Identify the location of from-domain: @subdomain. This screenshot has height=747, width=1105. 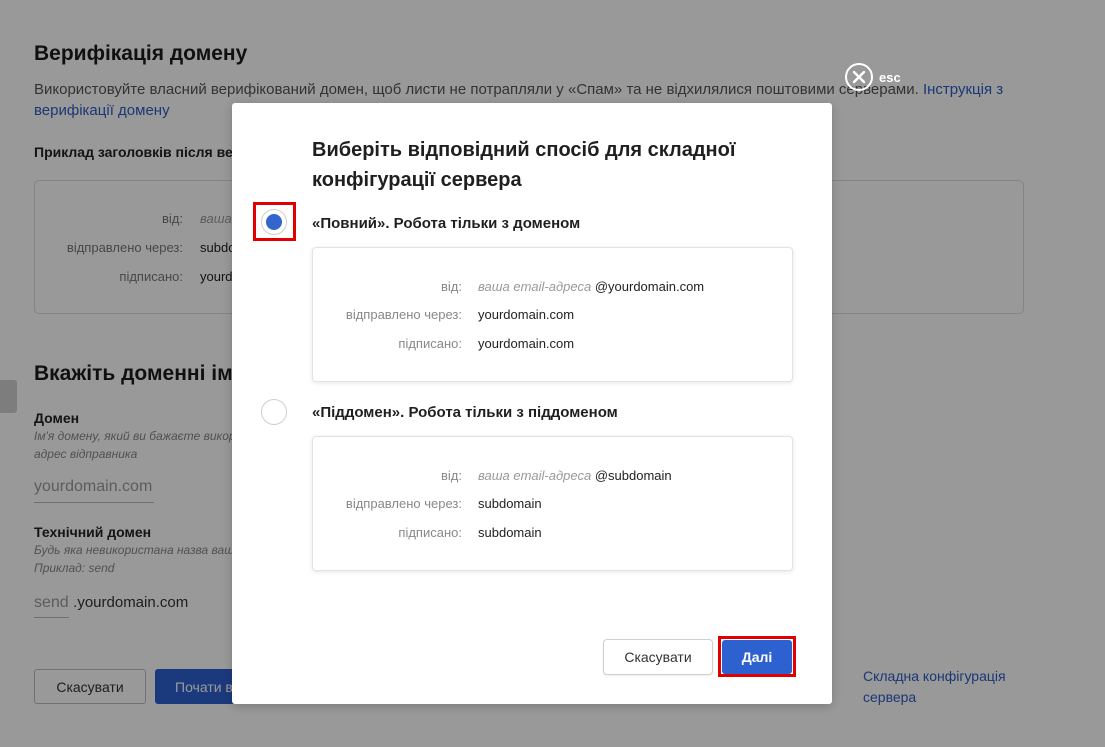
(633, 475).